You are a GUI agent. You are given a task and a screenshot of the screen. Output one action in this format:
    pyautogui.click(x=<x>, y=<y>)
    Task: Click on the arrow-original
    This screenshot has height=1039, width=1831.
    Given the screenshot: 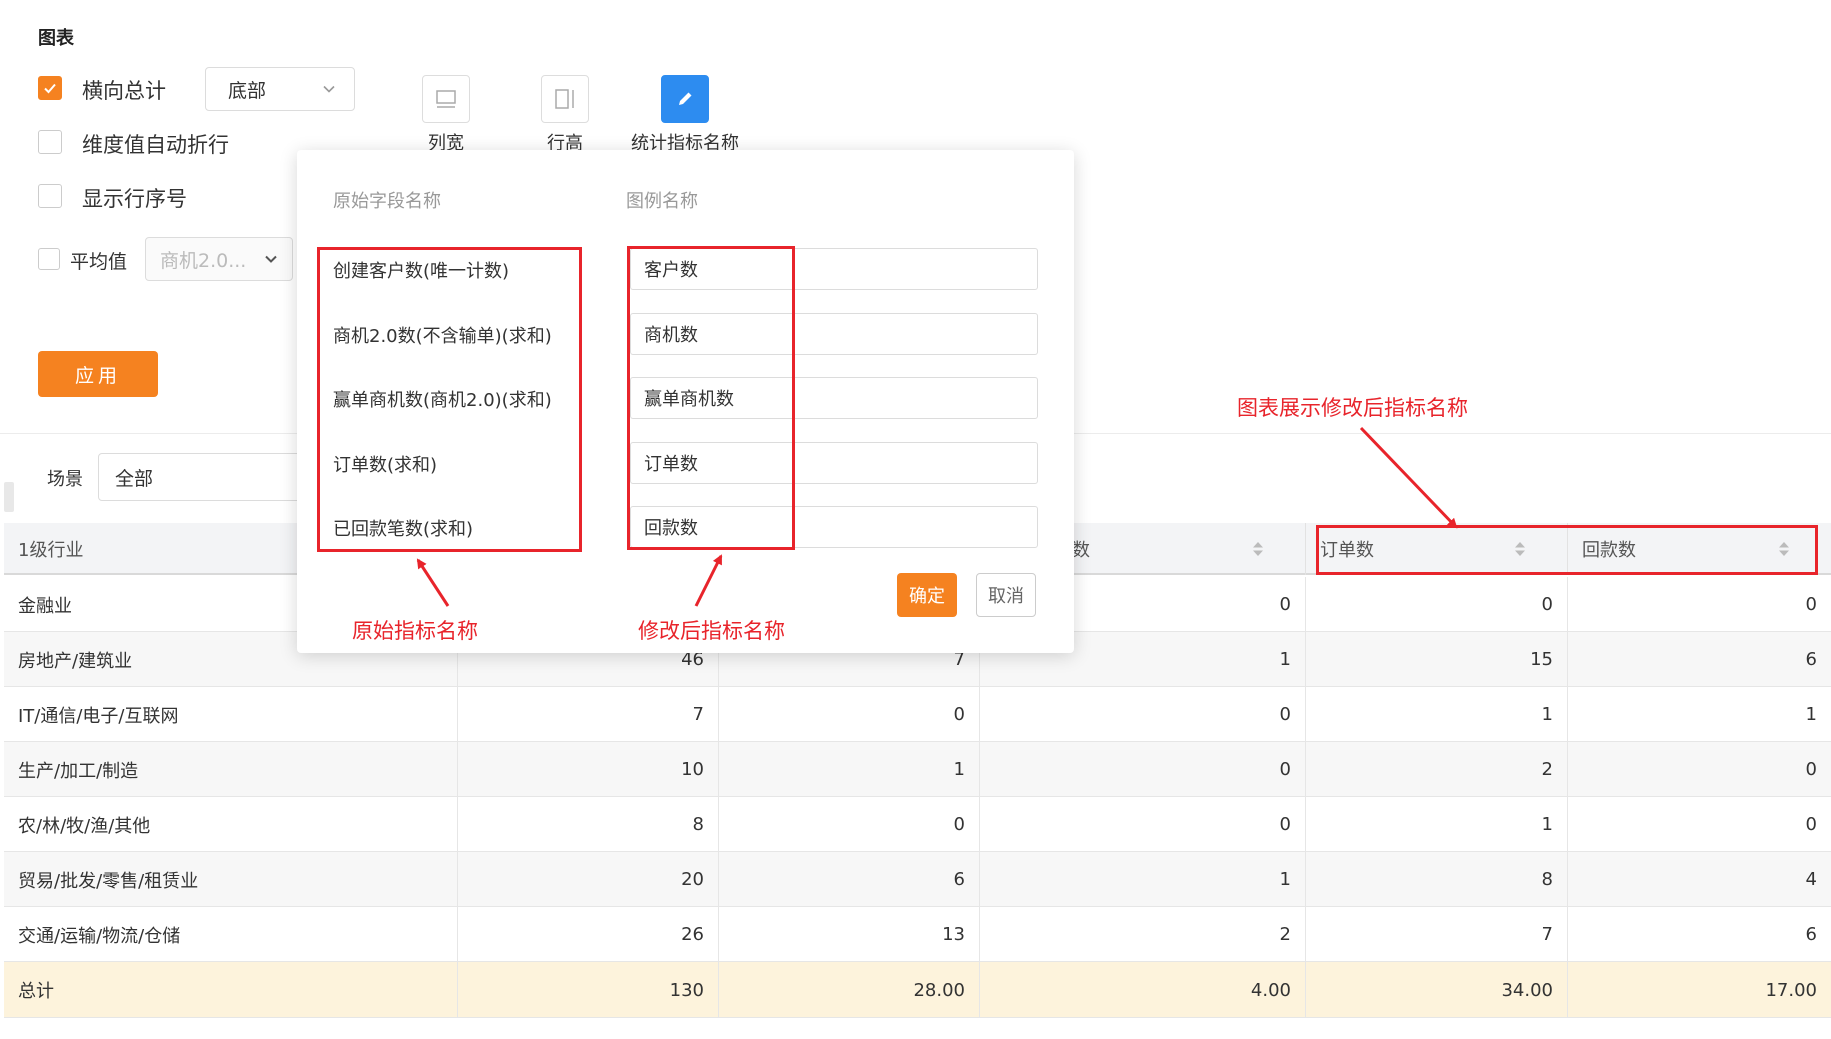 What is the action you would take?
    pyautogui.click(x=433, y=582)
    